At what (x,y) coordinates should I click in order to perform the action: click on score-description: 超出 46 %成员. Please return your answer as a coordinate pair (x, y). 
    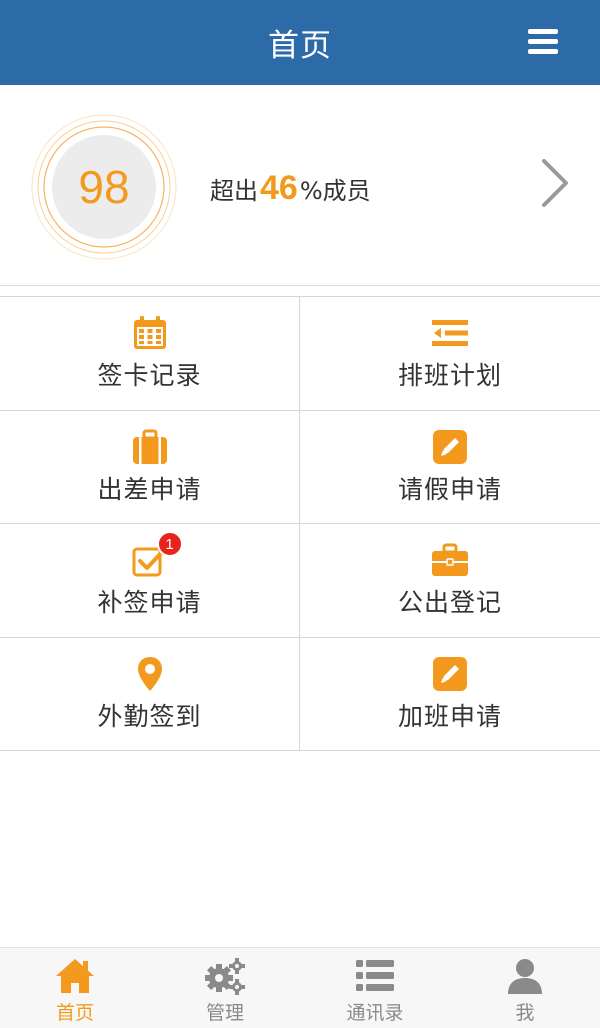
    Looking at the image, I should click on (290, 188).